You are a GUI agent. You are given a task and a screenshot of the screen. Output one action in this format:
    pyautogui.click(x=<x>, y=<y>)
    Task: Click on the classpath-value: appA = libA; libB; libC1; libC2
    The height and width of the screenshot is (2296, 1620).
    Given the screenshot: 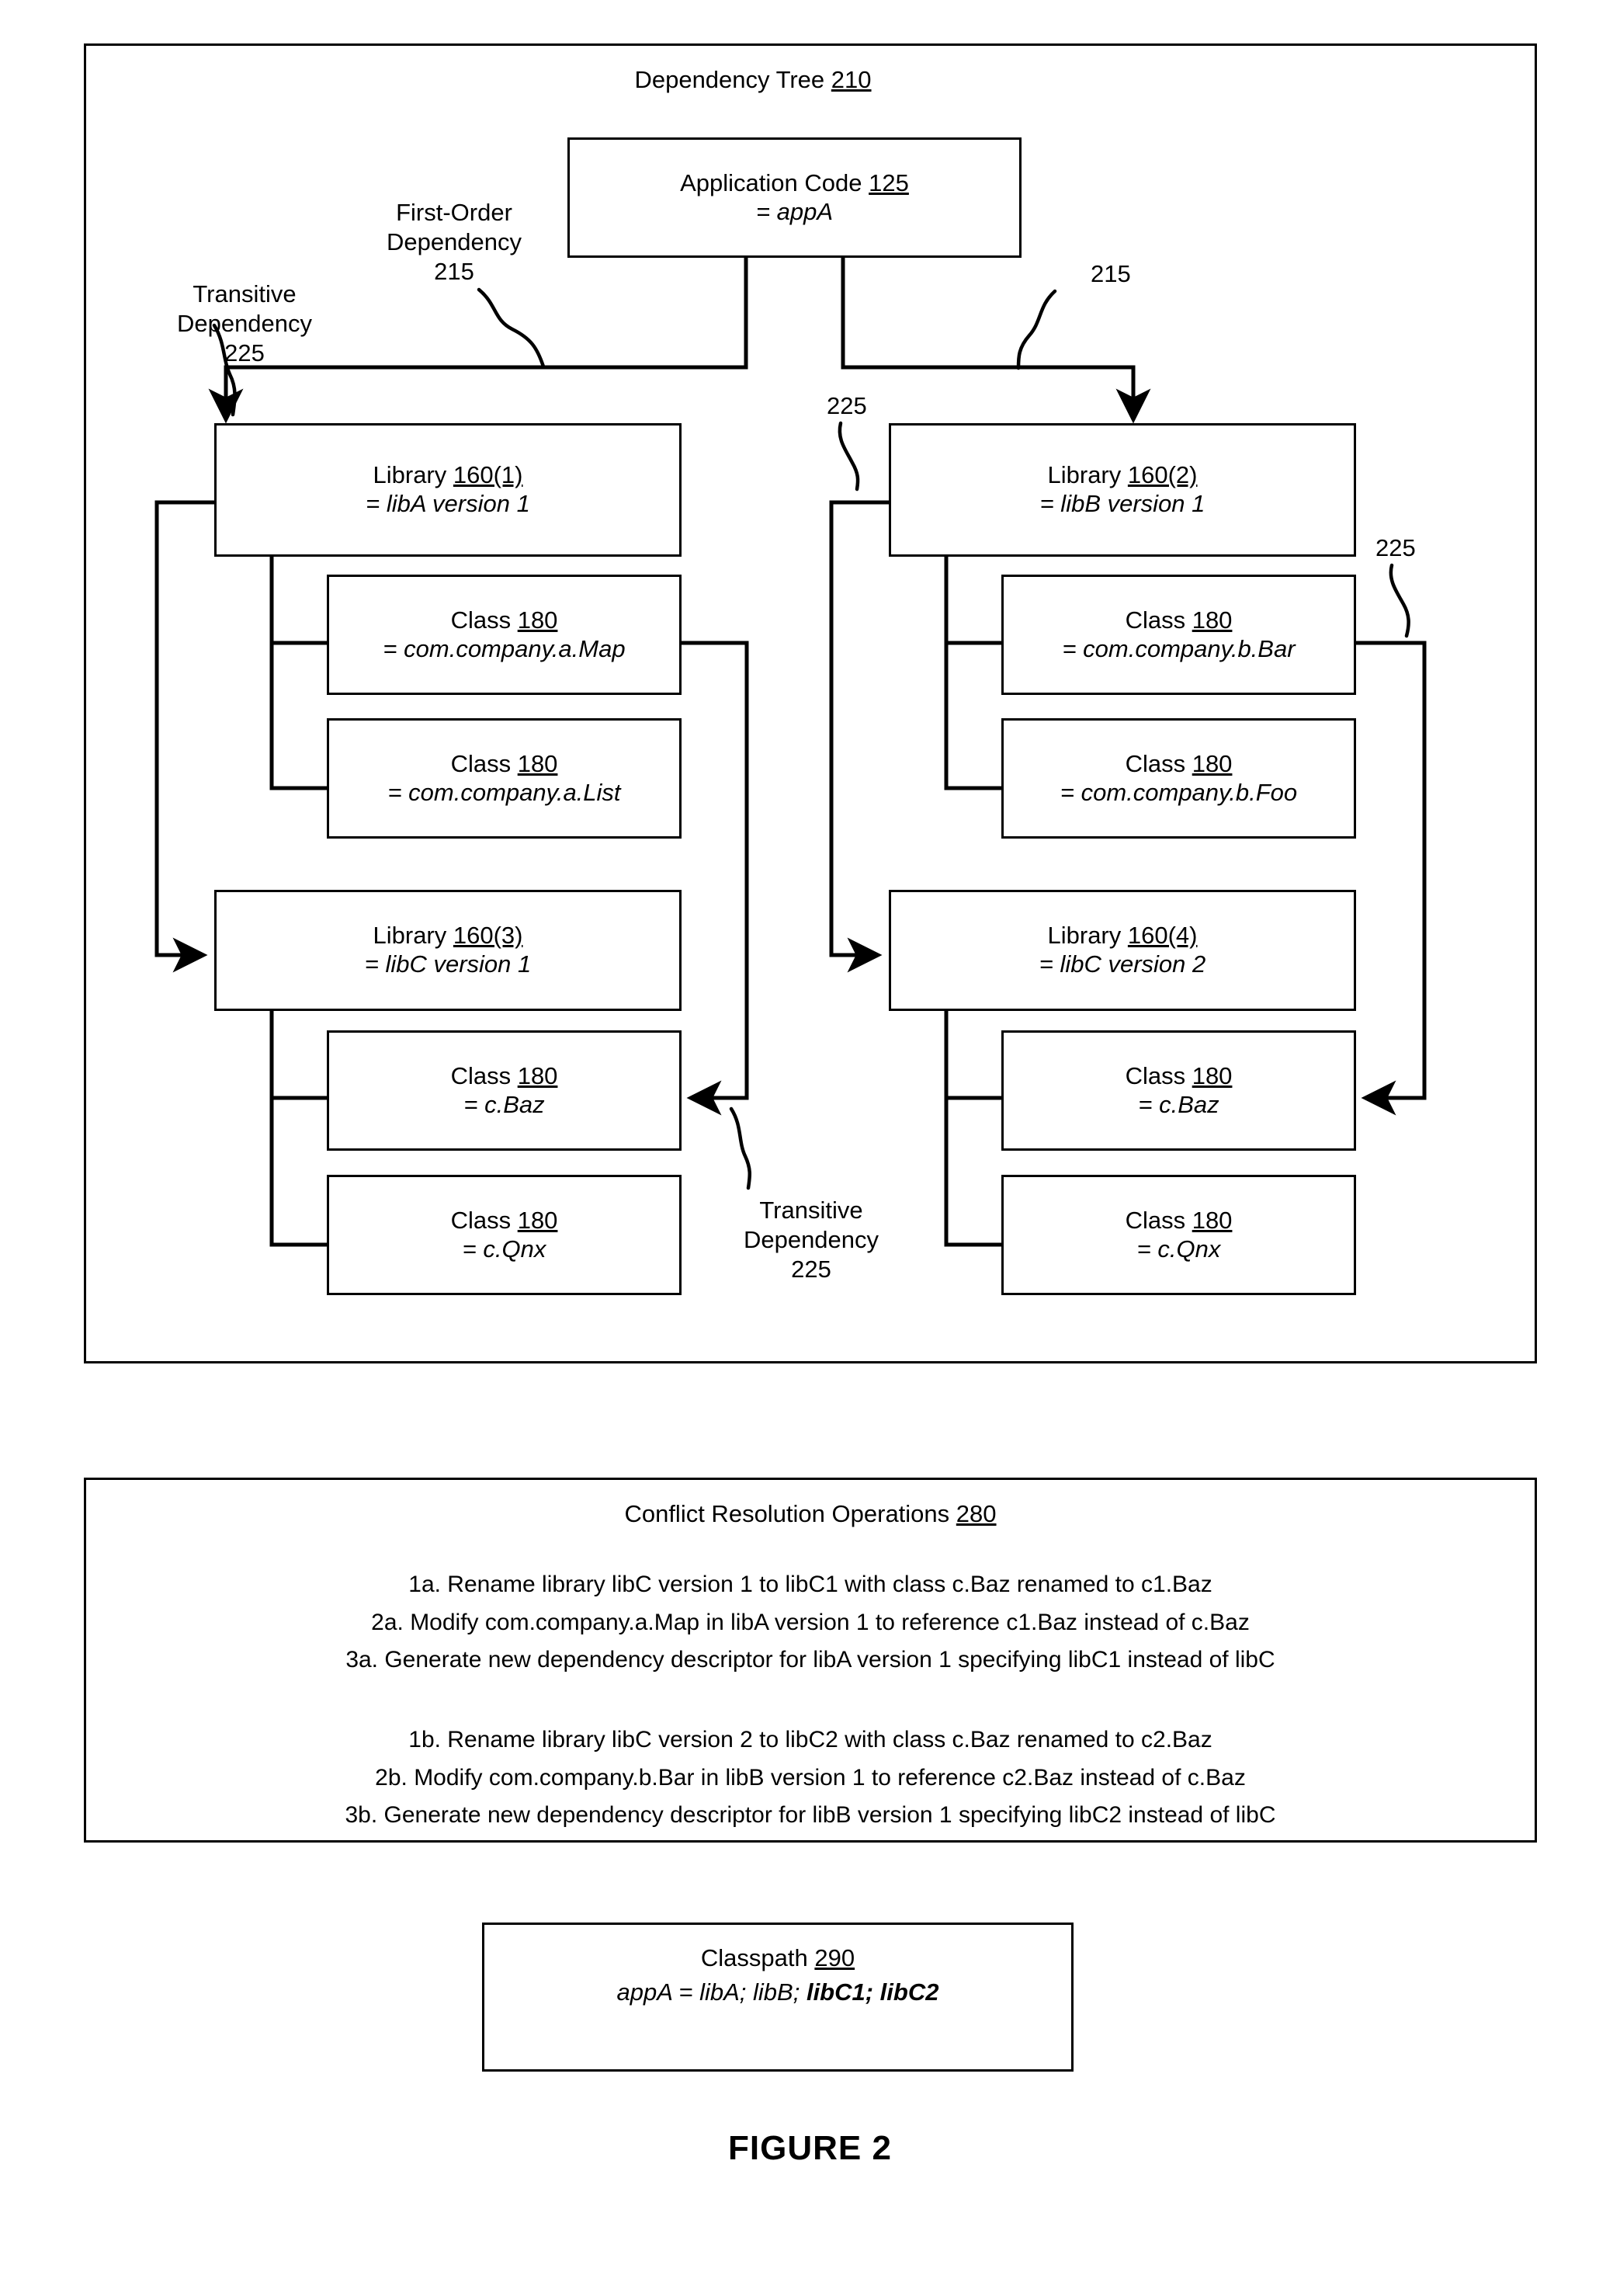 What is the action you would take?
    pyautogui.click(x=778, y=1992)
    